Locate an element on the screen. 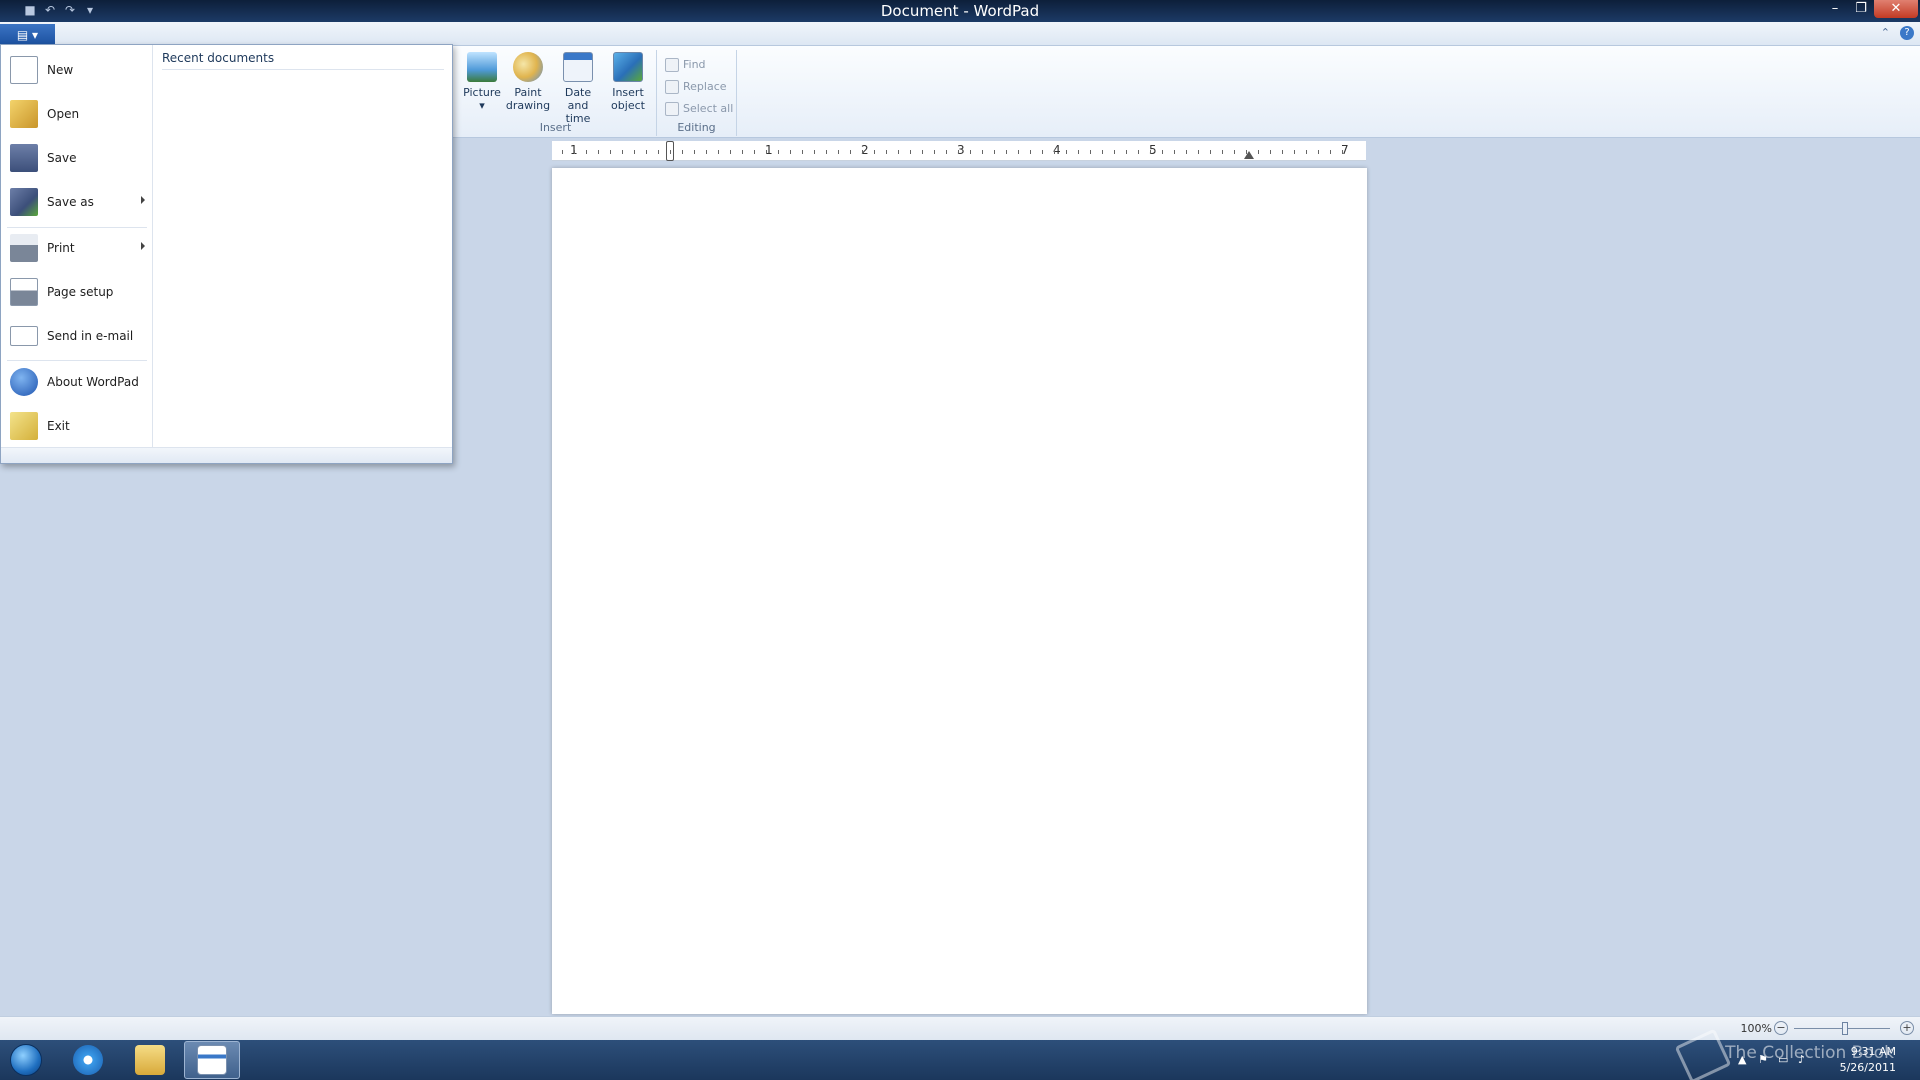  new-document-icon is located at coordinates (24, 70).